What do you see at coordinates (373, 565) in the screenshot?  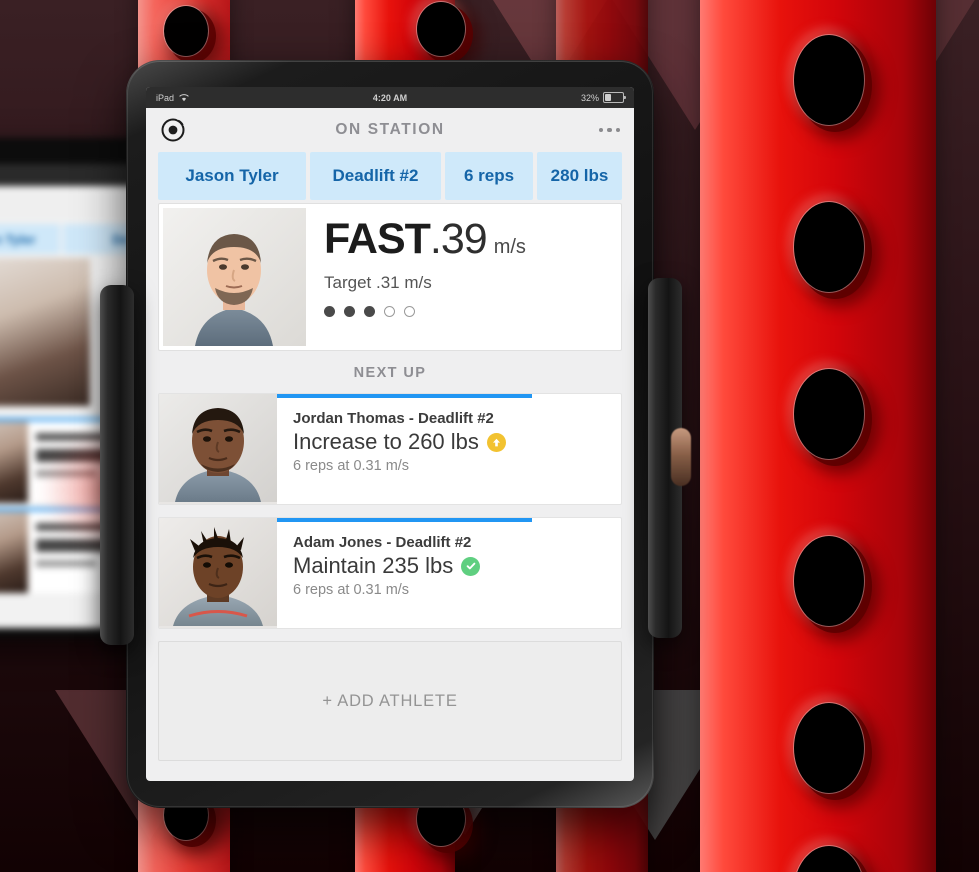 I see `athlete-action-label: Maintain 235 lbs` at bounding box center [373, 565].